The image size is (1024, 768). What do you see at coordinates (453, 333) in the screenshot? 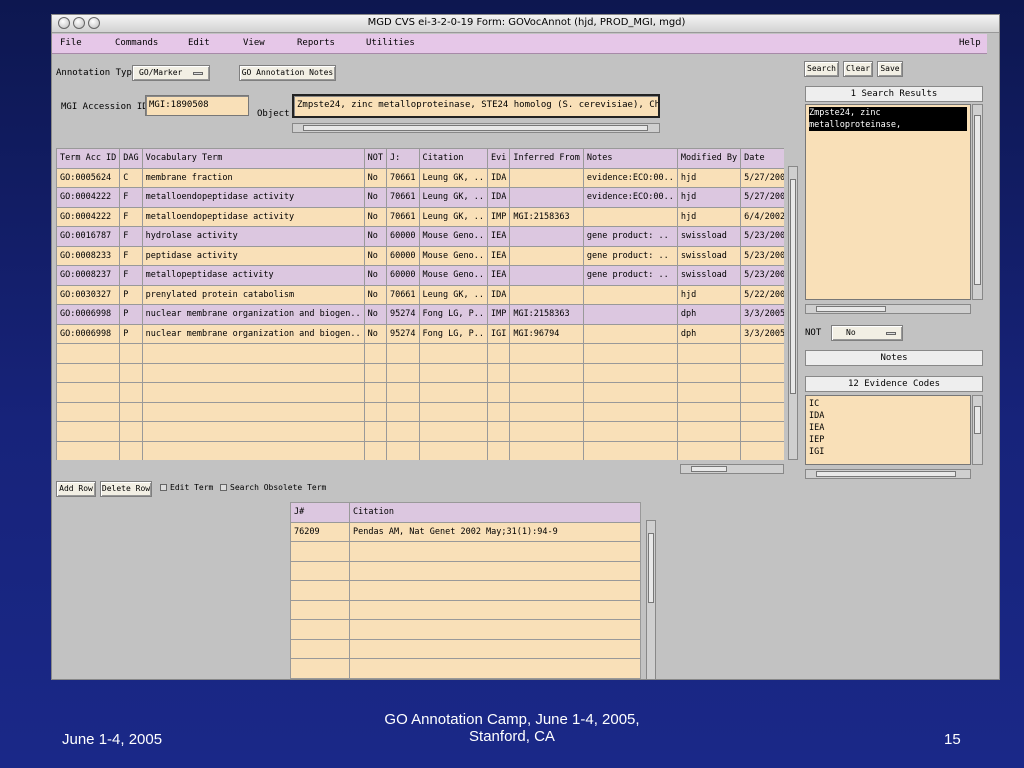
I see `table-cell: Fong LG, P..` at bounding box center [453, 333].